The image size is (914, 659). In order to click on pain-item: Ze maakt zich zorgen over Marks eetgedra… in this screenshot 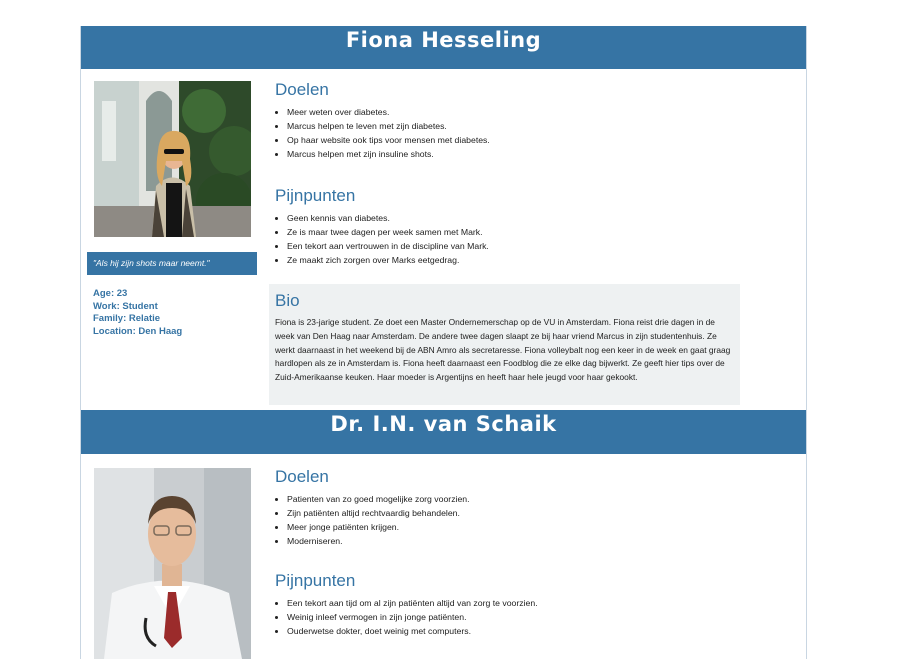, I will do `click(516, 260)`.